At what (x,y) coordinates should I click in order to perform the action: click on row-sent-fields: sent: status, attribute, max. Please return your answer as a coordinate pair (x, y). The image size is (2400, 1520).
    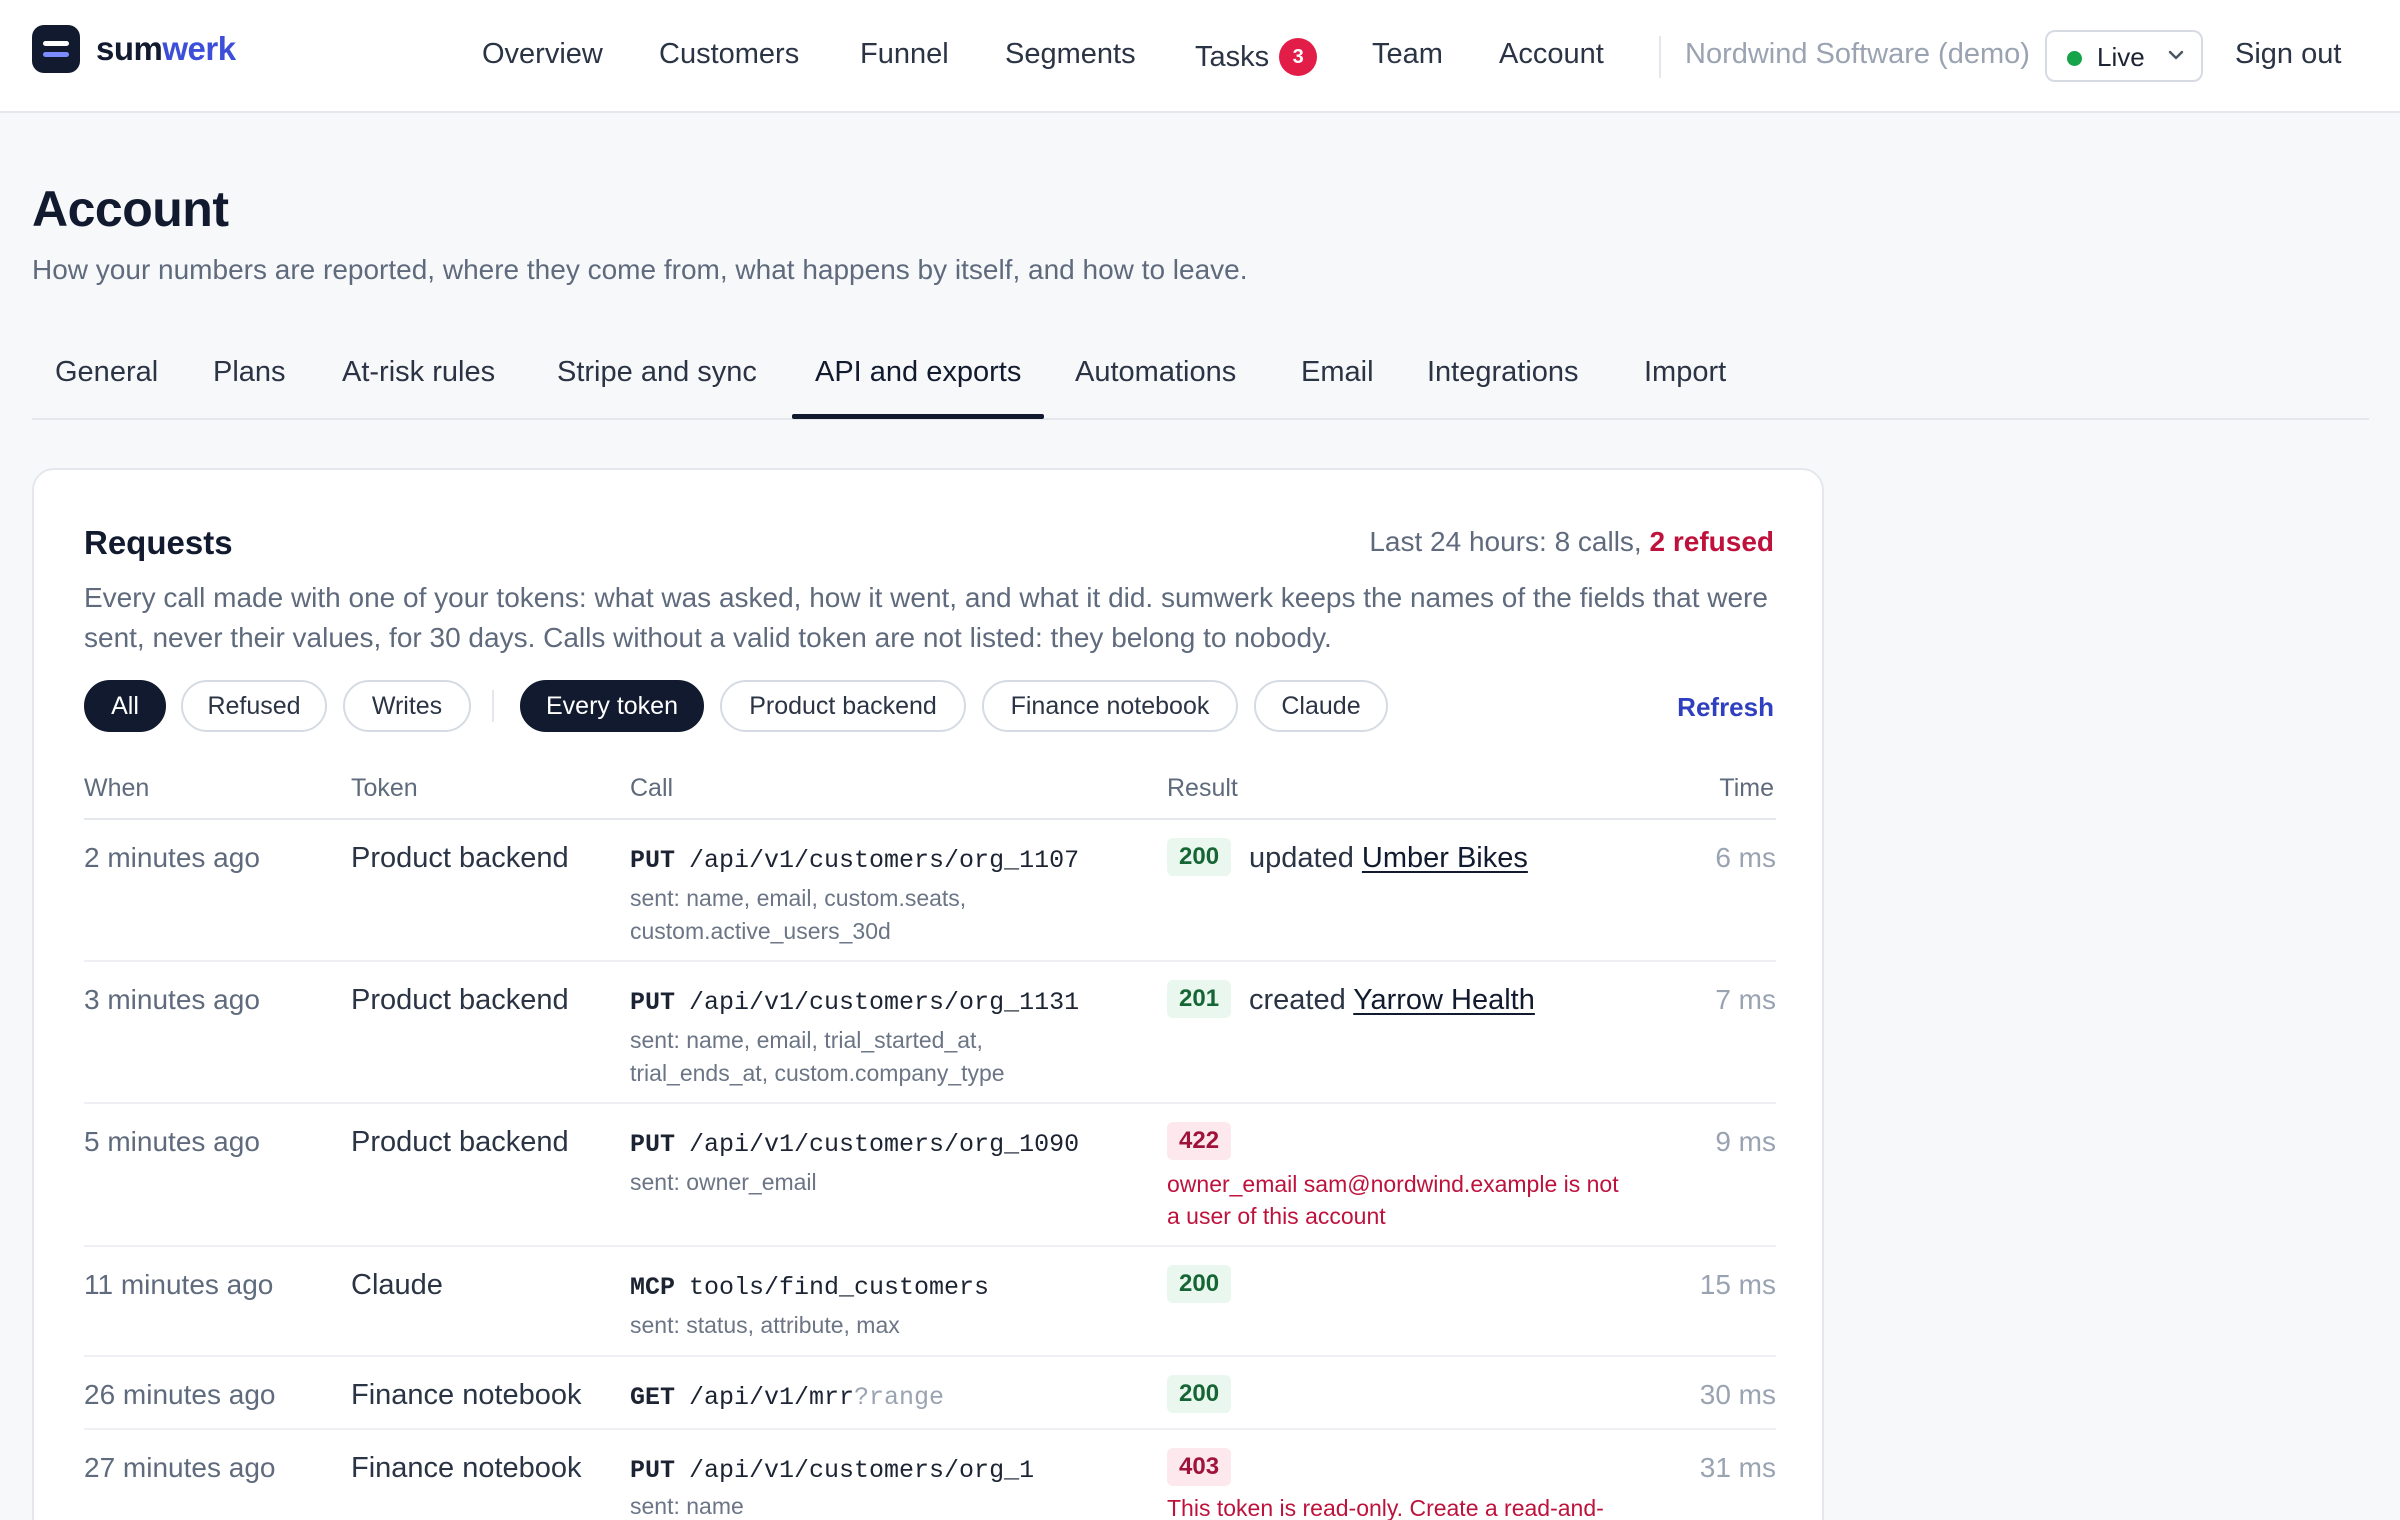
    Looking at the image, I should click on (765, 1325).